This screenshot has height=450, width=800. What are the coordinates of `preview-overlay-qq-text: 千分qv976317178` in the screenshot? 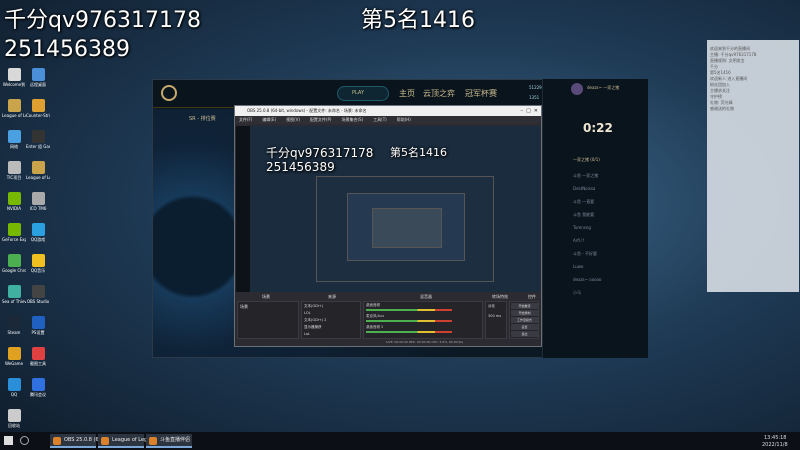 It's located at (320, 153).